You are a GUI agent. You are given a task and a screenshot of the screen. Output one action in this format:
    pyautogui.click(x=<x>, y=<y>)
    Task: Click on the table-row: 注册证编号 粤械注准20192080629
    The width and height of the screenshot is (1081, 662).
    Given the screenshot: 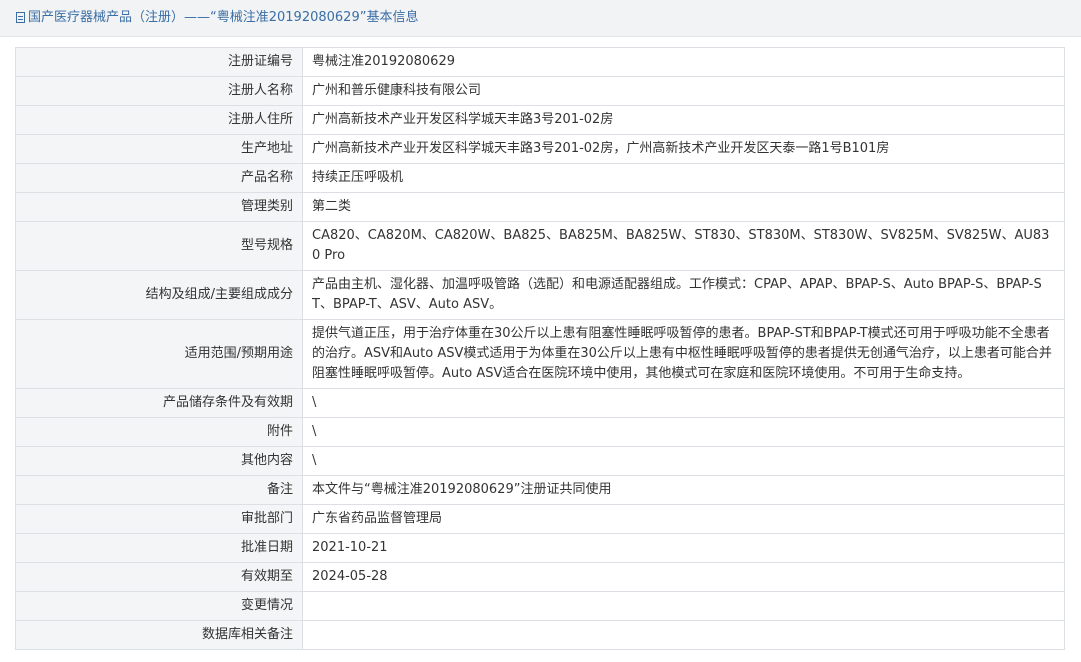 What is the action you would take?
    pyautogui.click(x=540, y=62)
    